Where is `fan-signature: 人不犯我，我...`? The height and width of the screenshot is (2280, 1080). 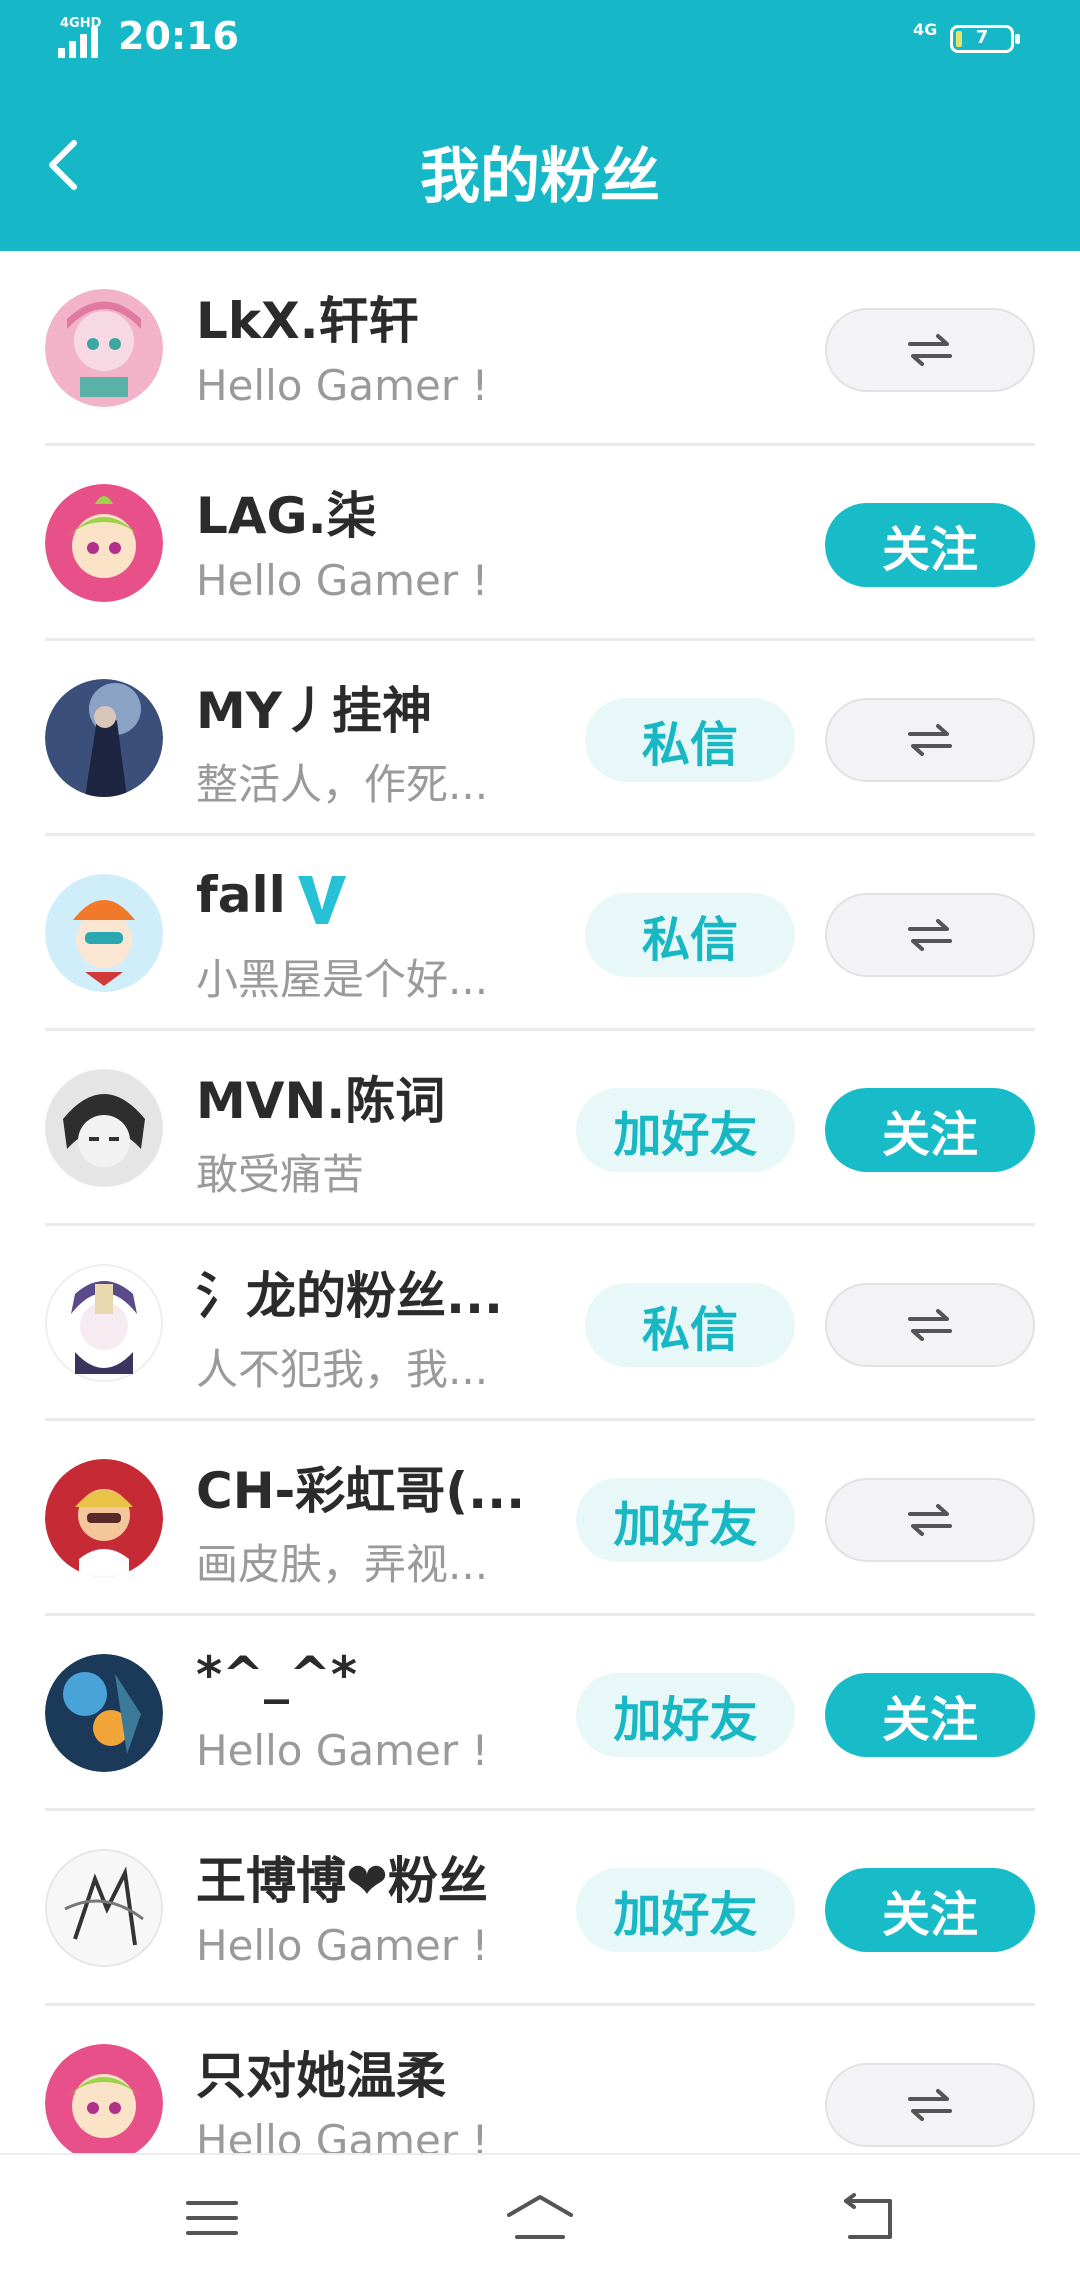 fan-signature: 人不犯我，我... is located at coordinates (342, 1369).